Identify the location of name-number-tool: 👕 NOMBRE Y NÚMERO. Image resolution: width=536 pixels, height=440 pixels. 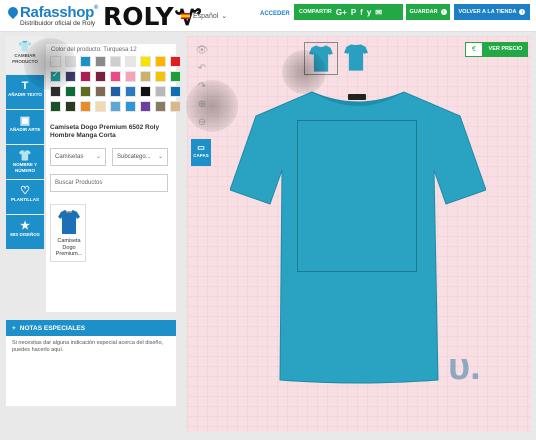
(25, 162).